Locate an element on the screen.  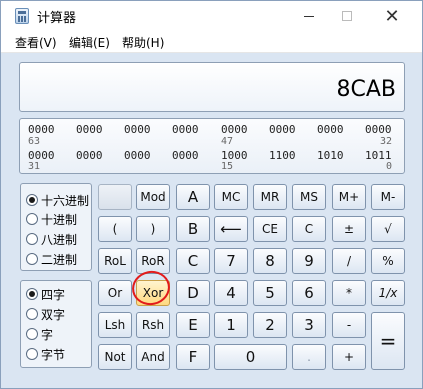
left-shift-button: Lsh is located at coordinates (115, 325).